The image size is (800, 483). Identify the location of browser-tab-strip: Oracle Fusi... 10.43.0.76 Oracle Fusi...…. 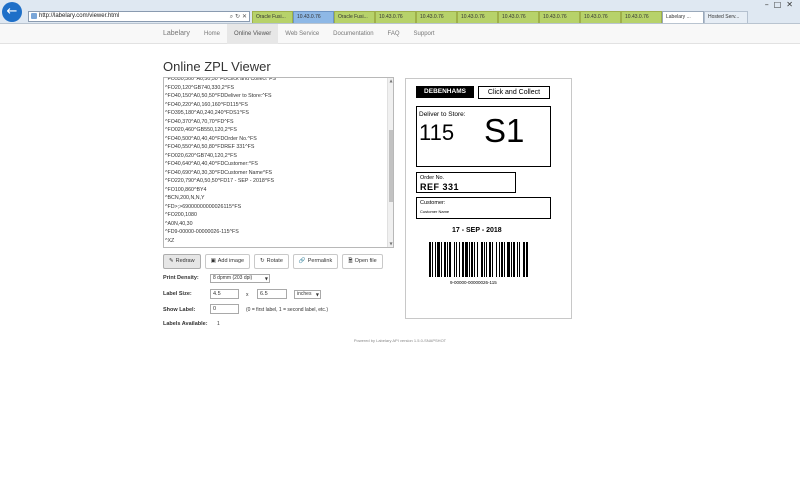
(500, 17).